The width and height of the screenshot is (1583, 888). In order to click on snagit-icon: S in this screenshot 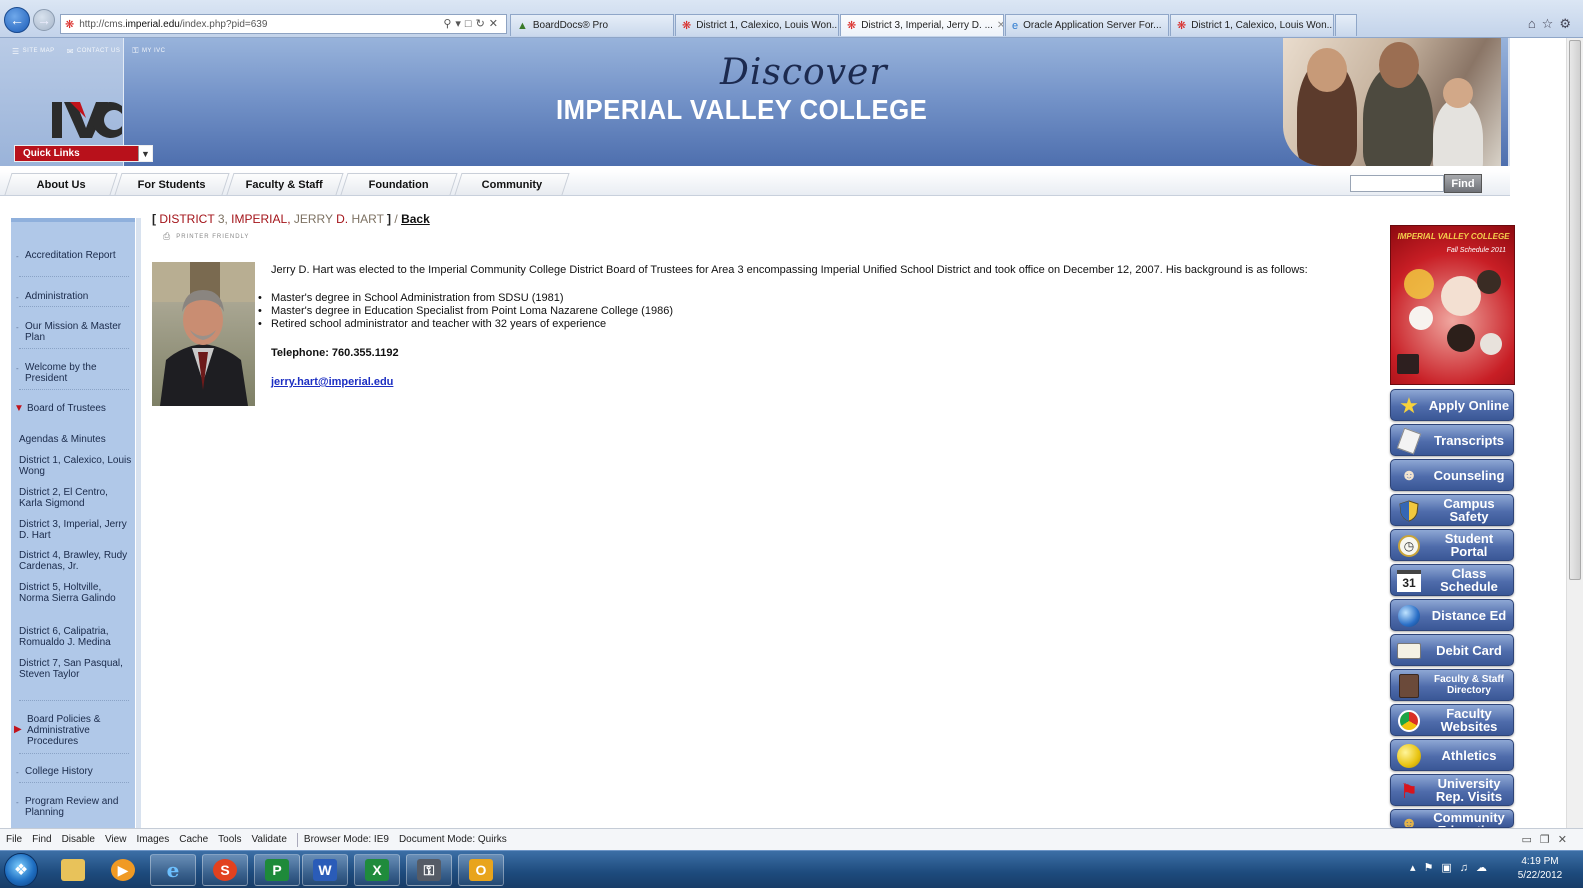, I will do `click(225, 870)`.